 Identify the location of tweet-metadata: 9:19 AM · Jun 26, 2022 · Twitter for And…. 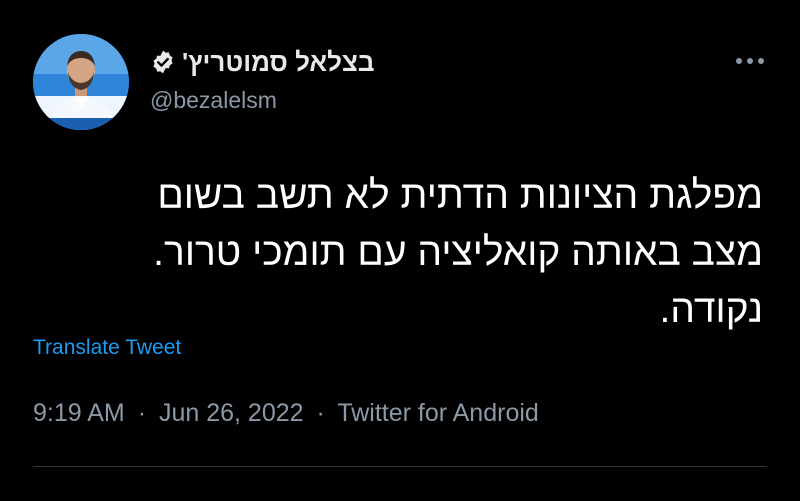
(286, 413).